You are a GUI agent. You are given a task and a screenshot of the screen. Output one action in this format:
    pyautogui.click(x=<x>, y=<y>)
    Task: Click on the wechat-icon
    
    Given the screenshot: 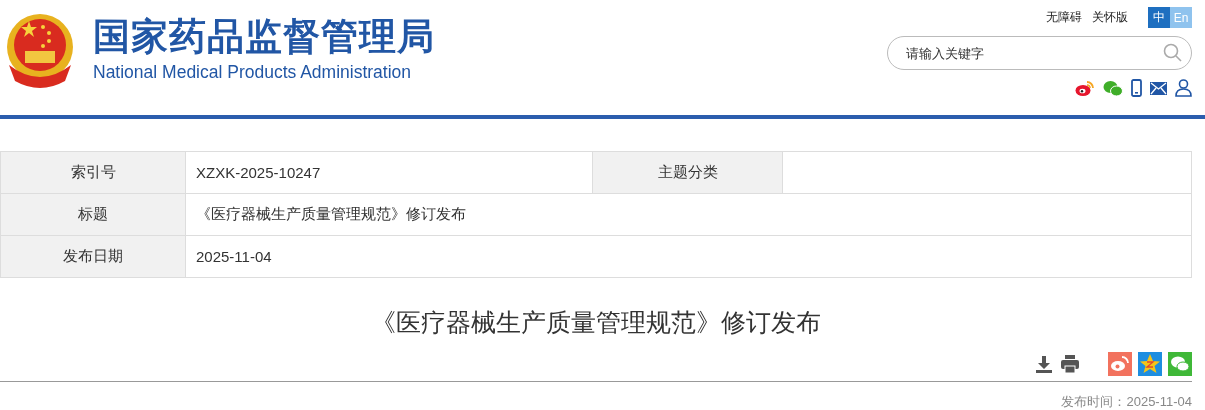 What is the action you would take?
    pyautogui.click(x=1113, y=88)
    